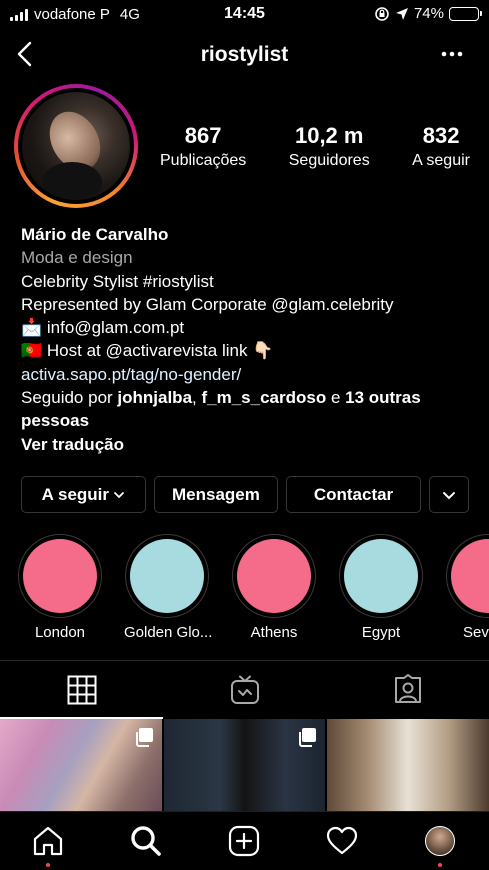 This screenshot has height=870, width=489. I want to click on stat-value: 867, so click(203, 135).